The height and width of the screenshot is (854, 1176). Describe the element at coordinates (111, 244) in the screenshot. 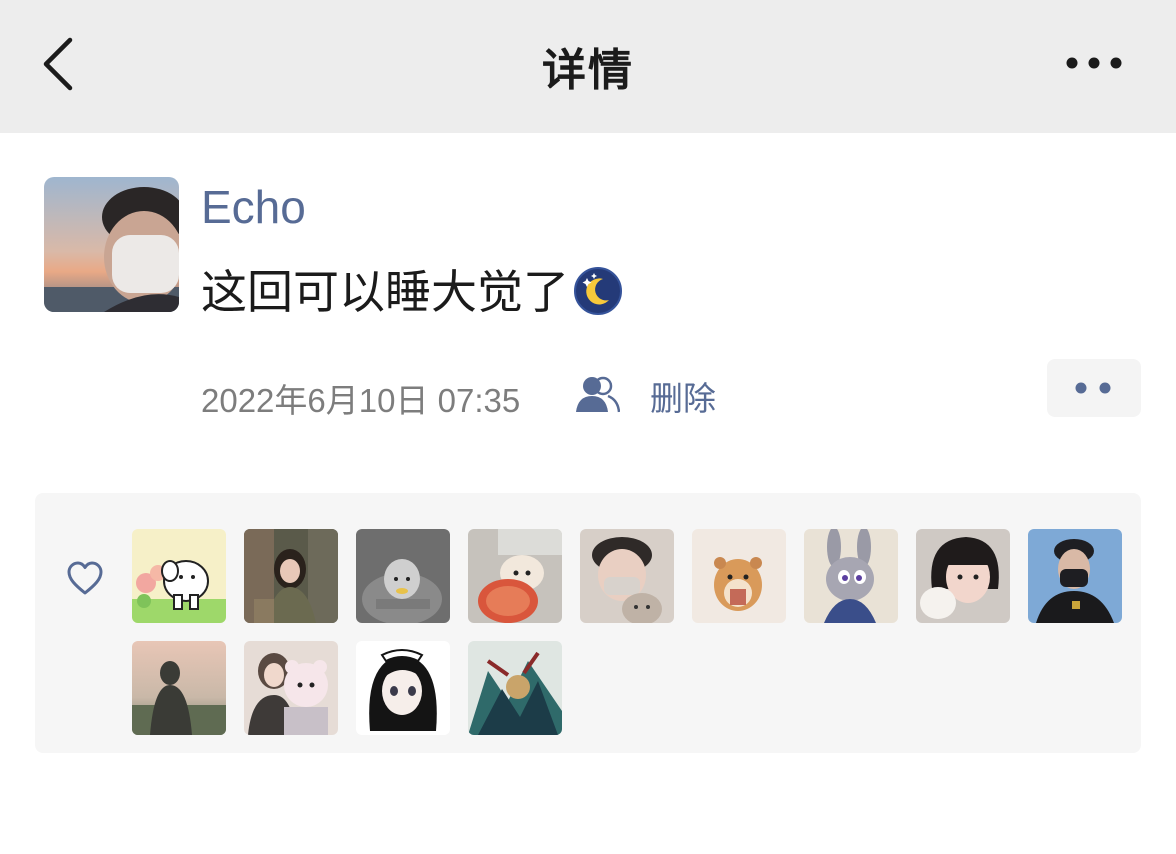

I see `author-avatar` at that location.